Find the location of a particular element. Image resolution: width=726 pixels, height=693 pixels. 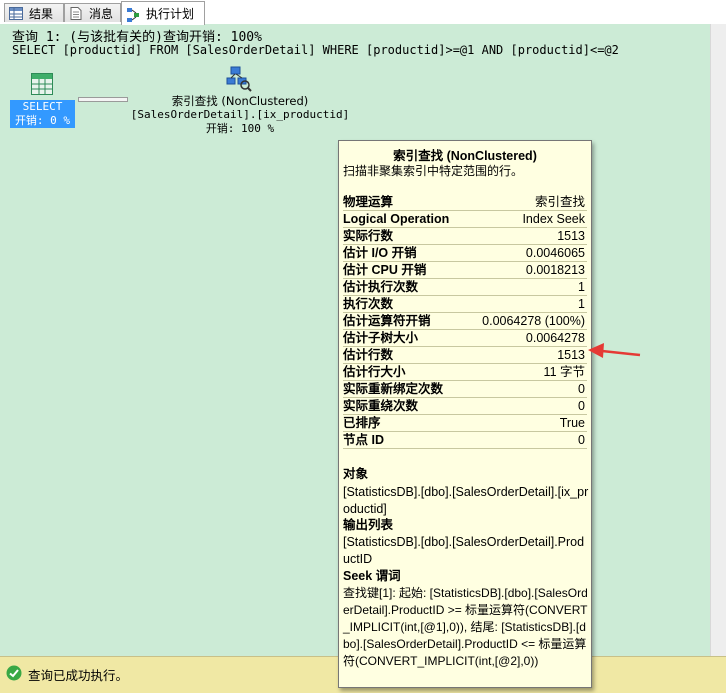

document-icon is located at coordinates (76, 13).